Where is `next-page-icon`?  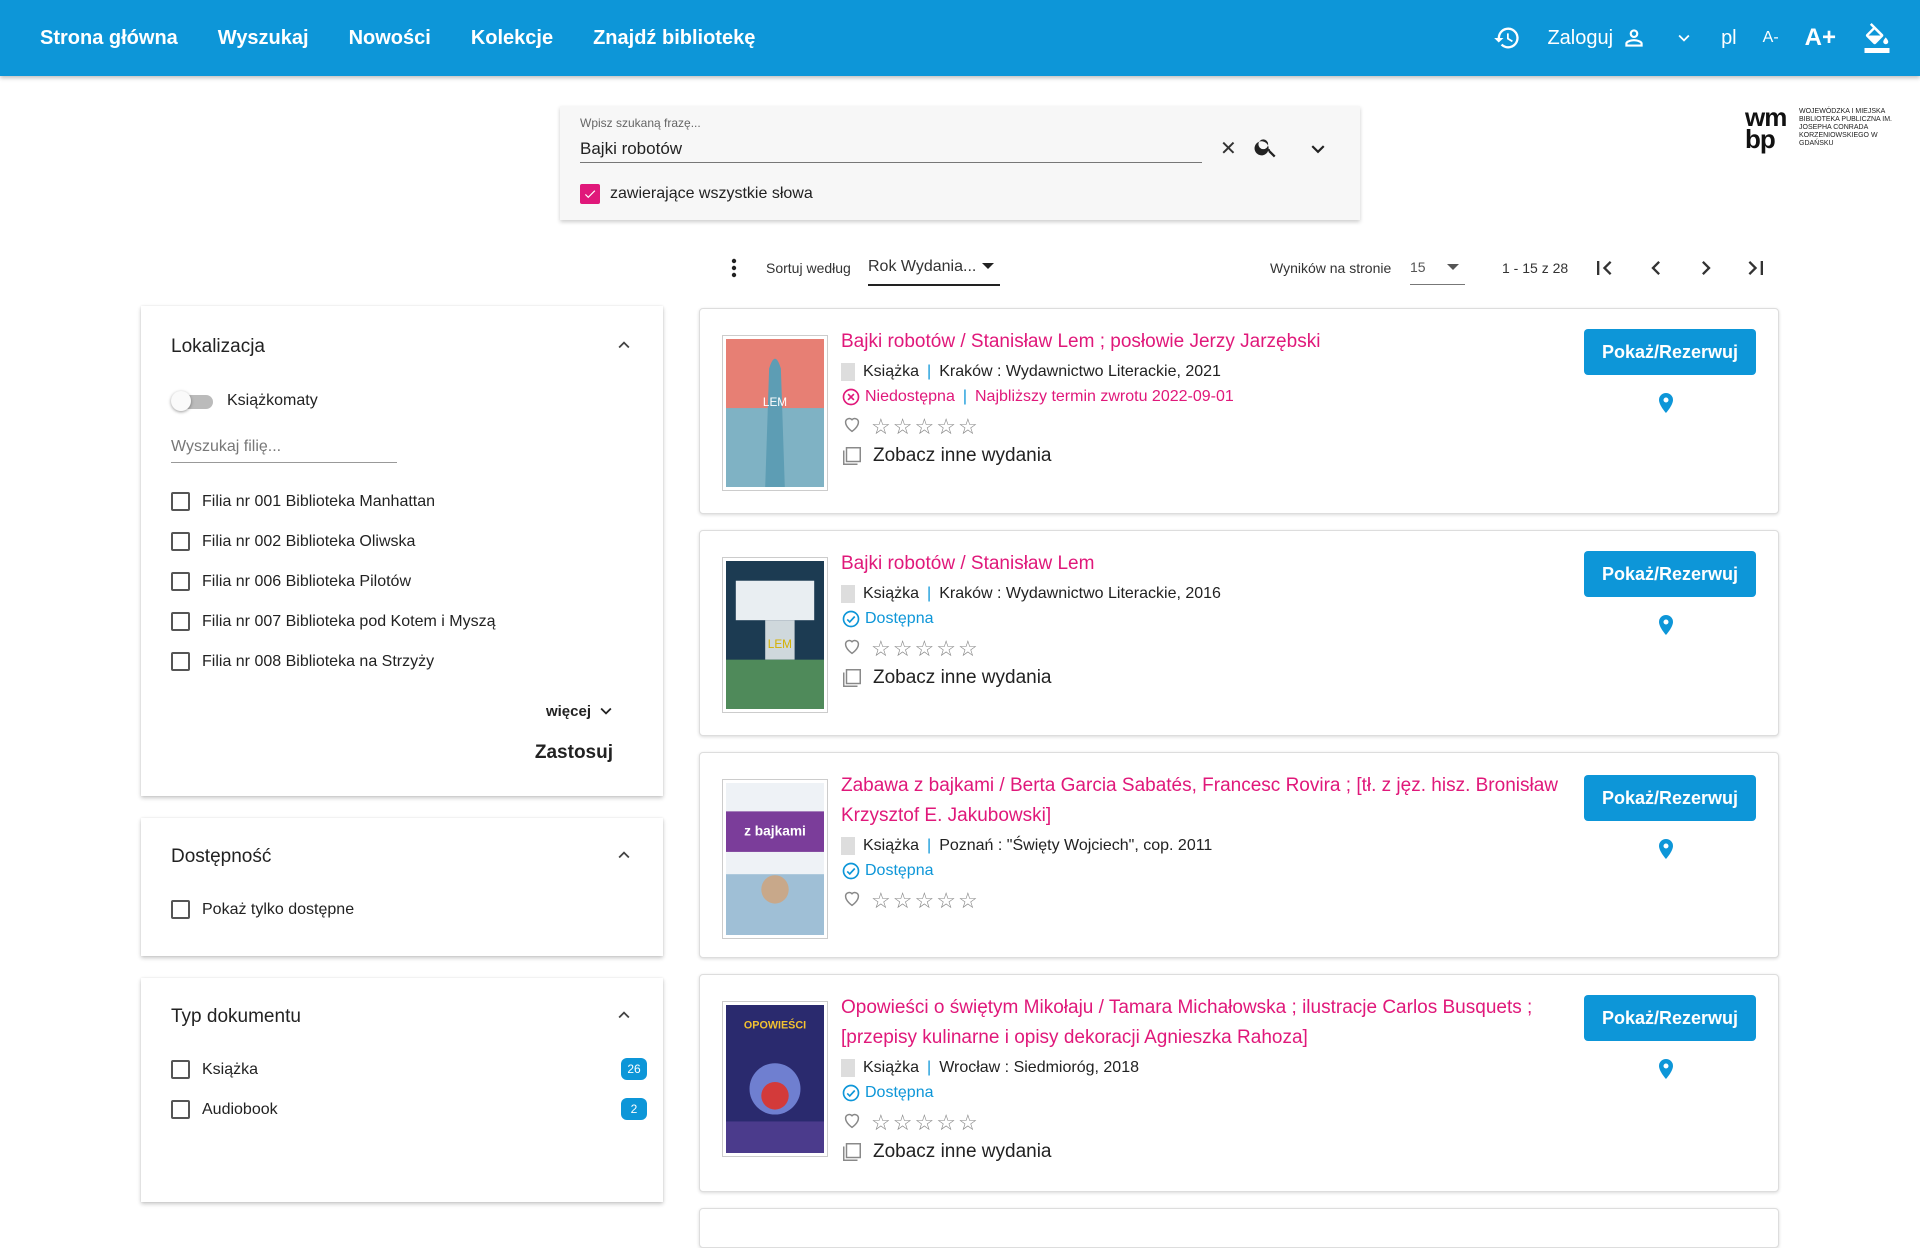
next-page-icon is located at coordinates (1706, 269).